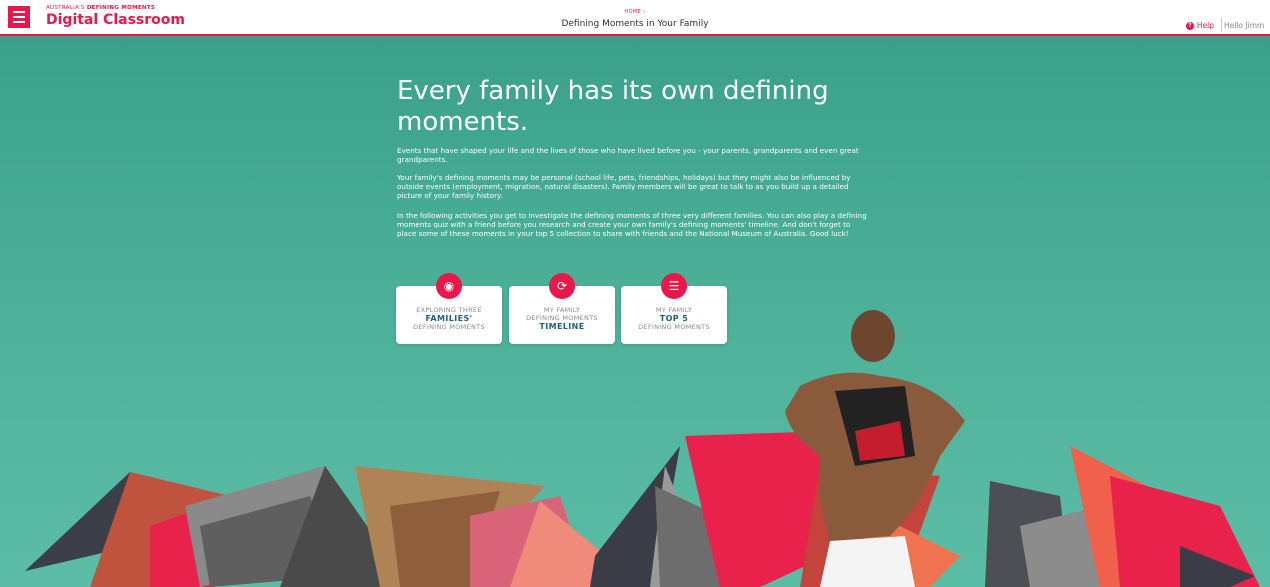 The width and height of the screenshot is (1270, 587). What do you see at coordinates (562, 326) in the screenshot?
I see `card-title: TIMELINE` at bounding box center [562, 326].